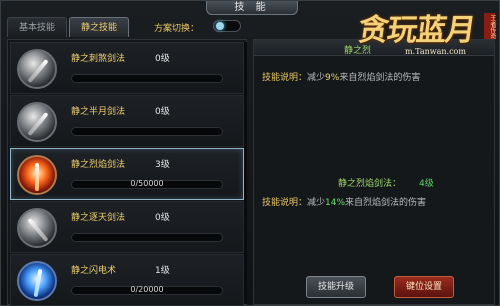 The width and height of the screenshot is (500, 306). I want to click on next-skill-description: 技能说明：减少14%来自烈焰剑法的伤害, so click(344, 201).